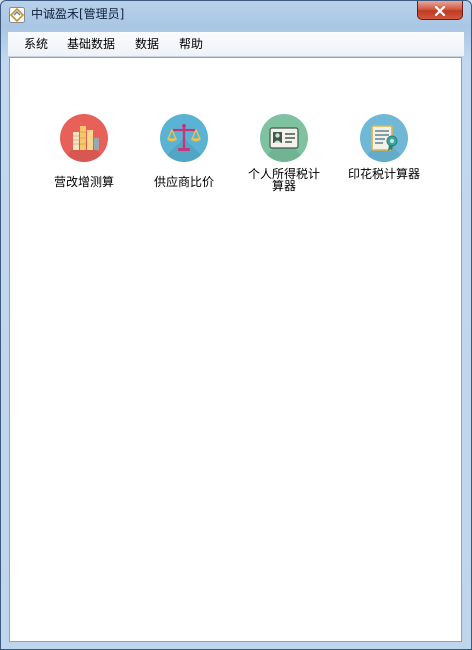 The image size is (472, 650). I want to click on tile-label: 供应商比价, so click(183, 182).